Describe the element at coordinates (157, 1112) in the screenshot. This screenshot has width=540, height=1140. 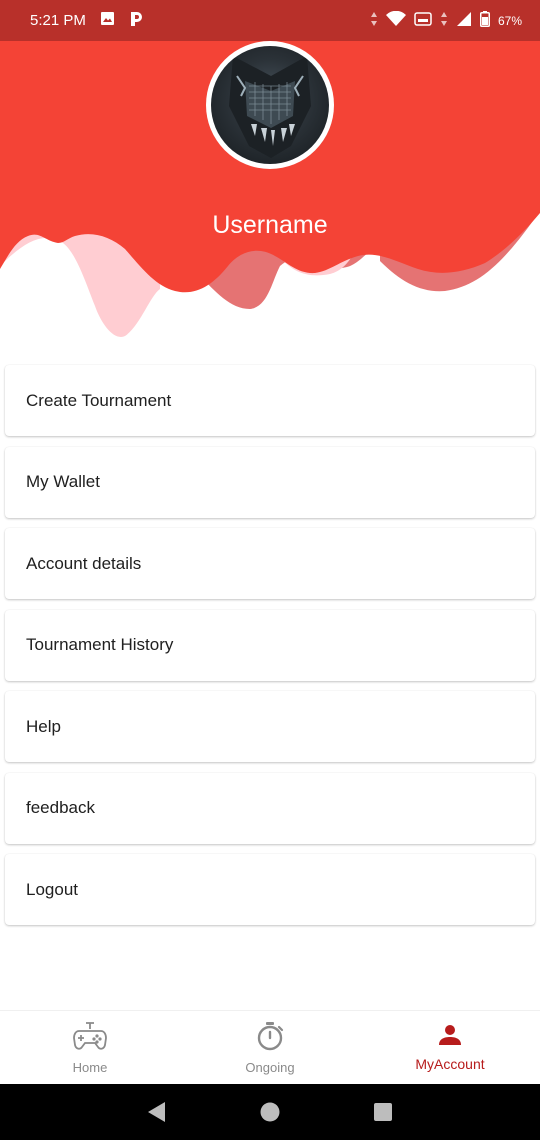
I see `back-icon` at that location.